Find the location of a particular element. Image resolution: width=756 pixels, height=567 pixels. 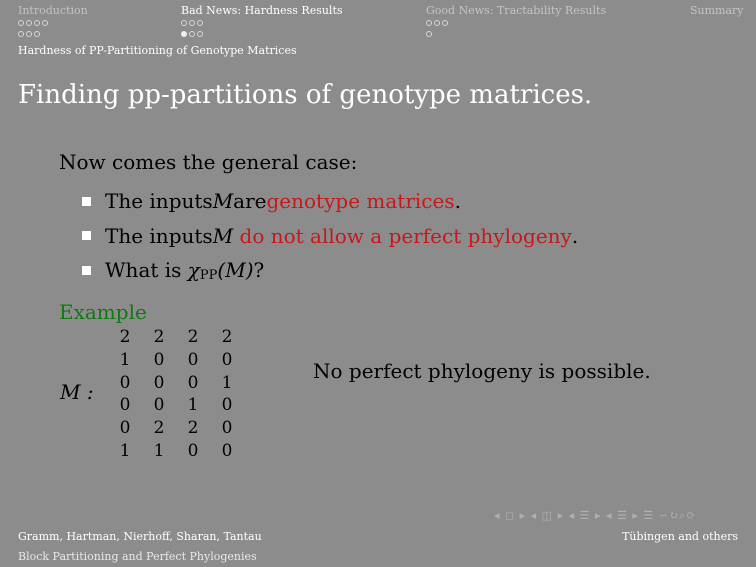

matrix-row: 0 0 1 0 is located at coordinates (176, 405).